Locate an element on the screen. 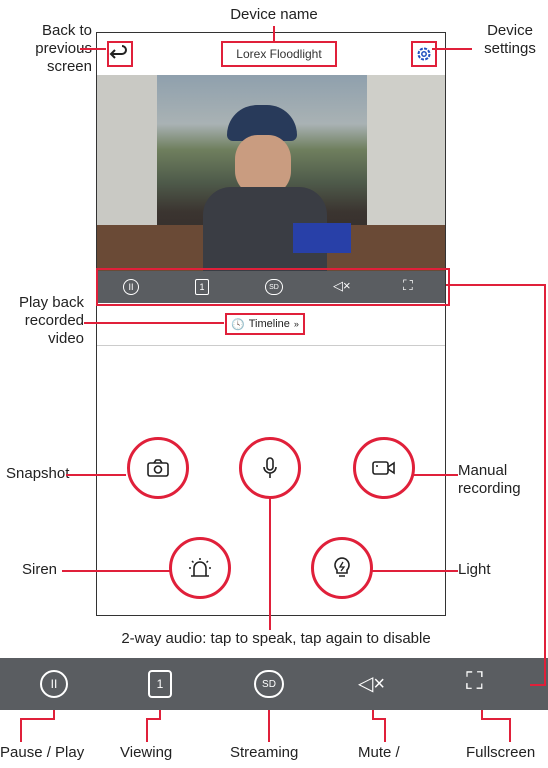 The image size is (548, 768). back-arrow-icon is located at coordinates (118, 52).